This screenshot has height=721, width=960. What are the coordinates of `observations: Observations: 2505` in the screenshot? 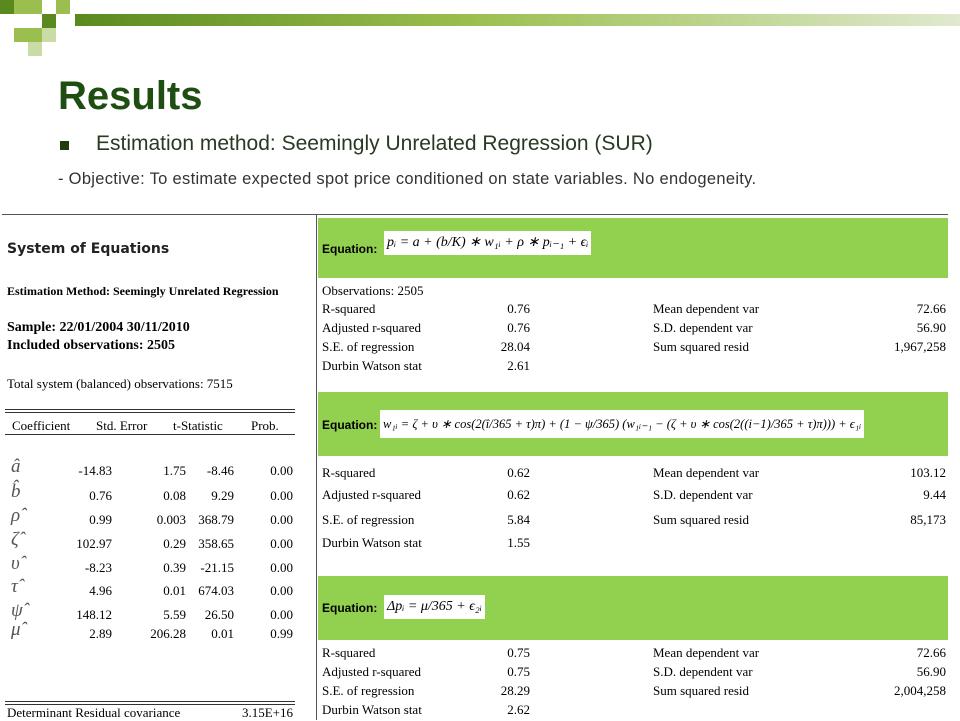 It's located at (373, 290).